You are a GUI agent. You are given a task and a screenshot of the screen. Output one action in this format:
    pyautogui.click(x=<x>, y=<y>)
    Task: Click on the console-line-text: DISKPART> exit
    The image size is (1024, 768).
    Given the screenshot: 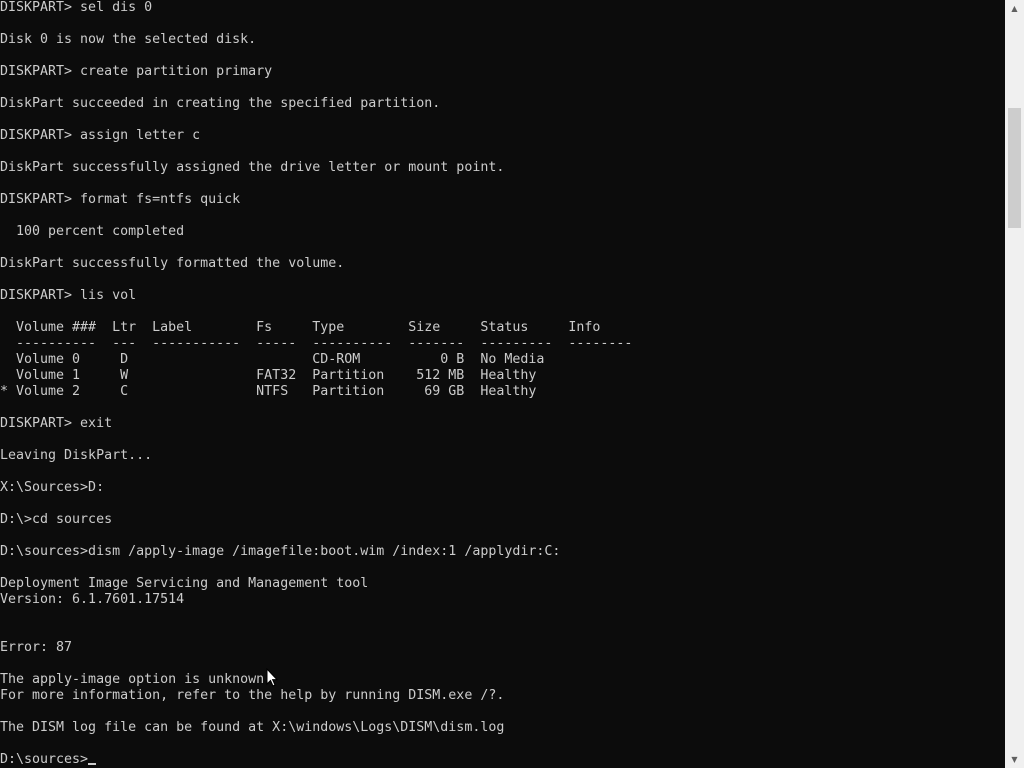 What is the action you would take?
    pyautogui.click(x=56, y=423)
    